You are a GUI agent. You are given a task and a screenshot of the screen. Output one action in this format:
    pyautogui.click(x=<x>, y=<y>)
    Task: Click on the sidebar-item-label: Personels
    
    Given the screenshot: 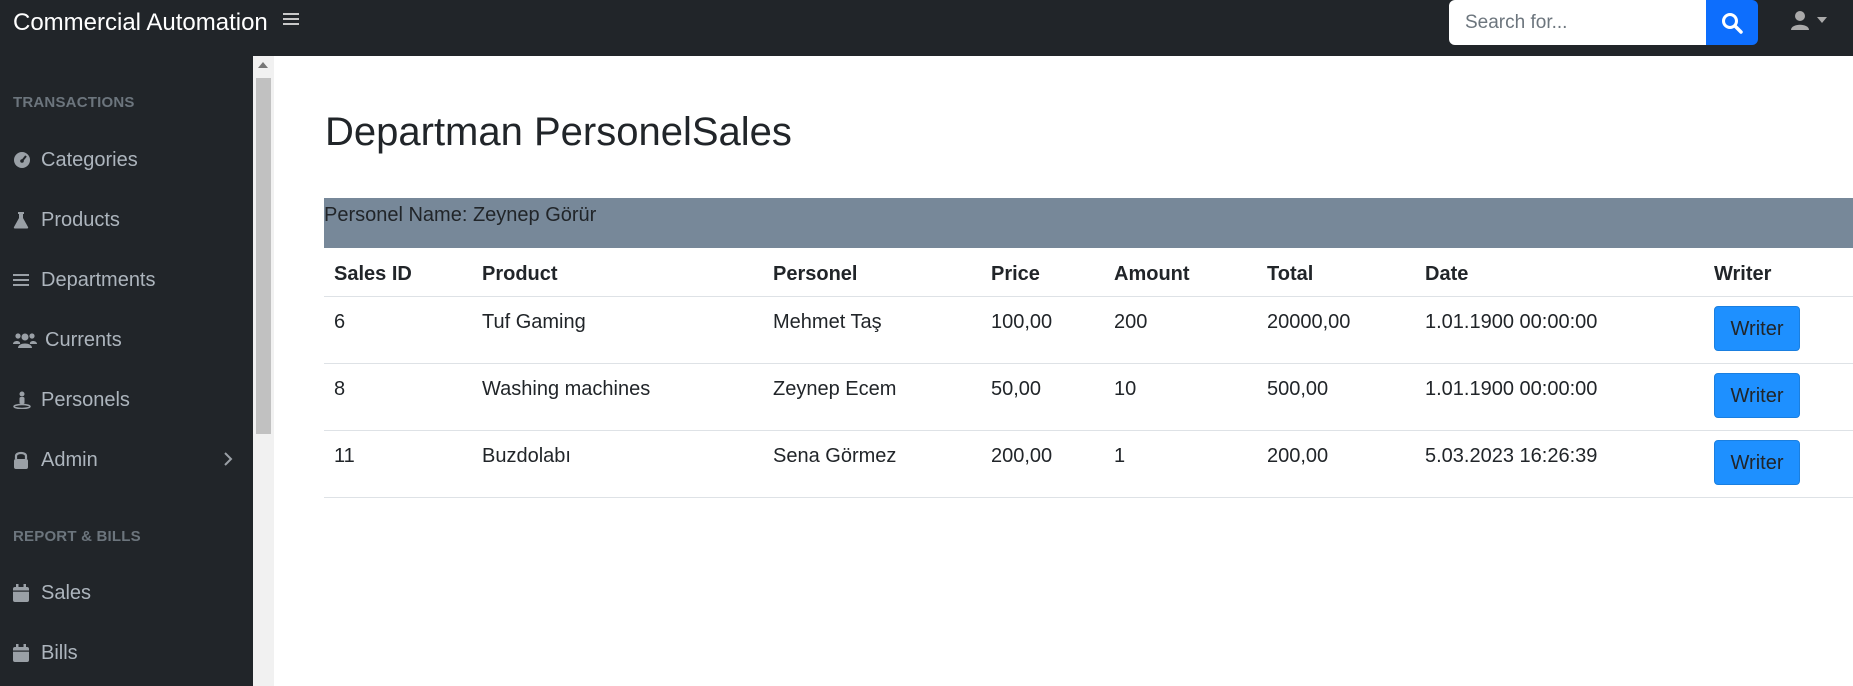 What is the action you would take?
    pyautogui.click(x=85, y=399)
    